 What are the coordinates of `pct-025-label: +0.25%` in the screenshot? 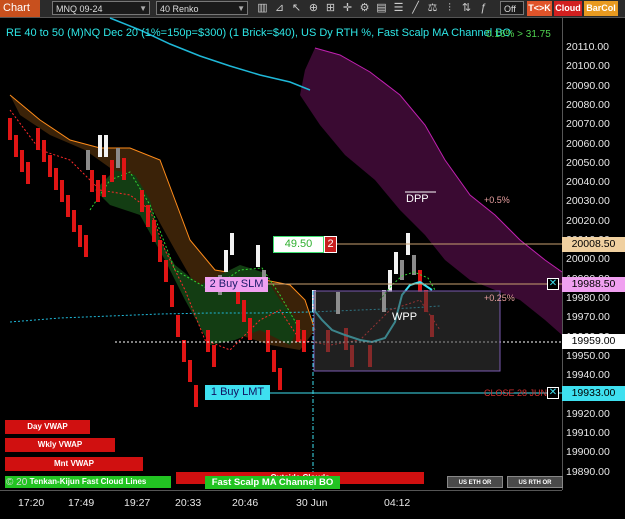 It's located at (499, 298).